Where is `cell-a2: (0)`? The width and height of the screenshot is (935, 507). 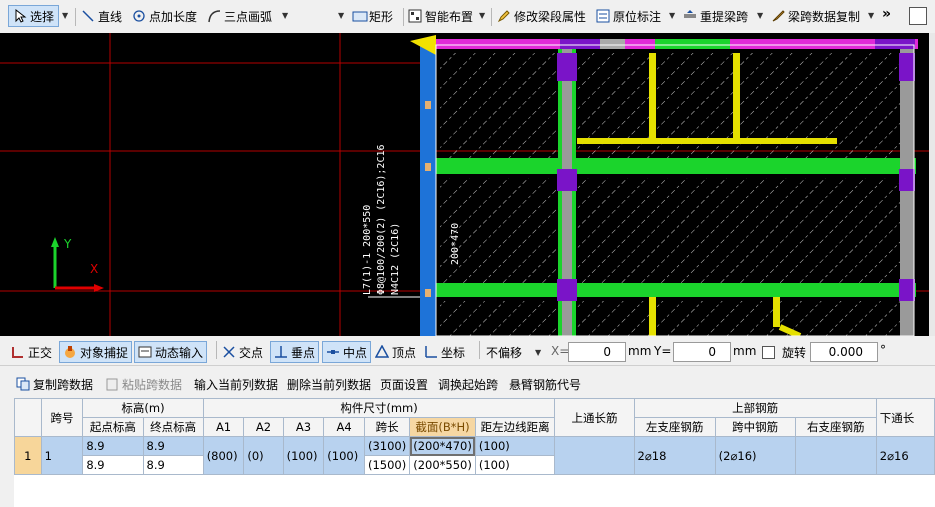 cell-a2: (0) is located at coordinates (263, 455).